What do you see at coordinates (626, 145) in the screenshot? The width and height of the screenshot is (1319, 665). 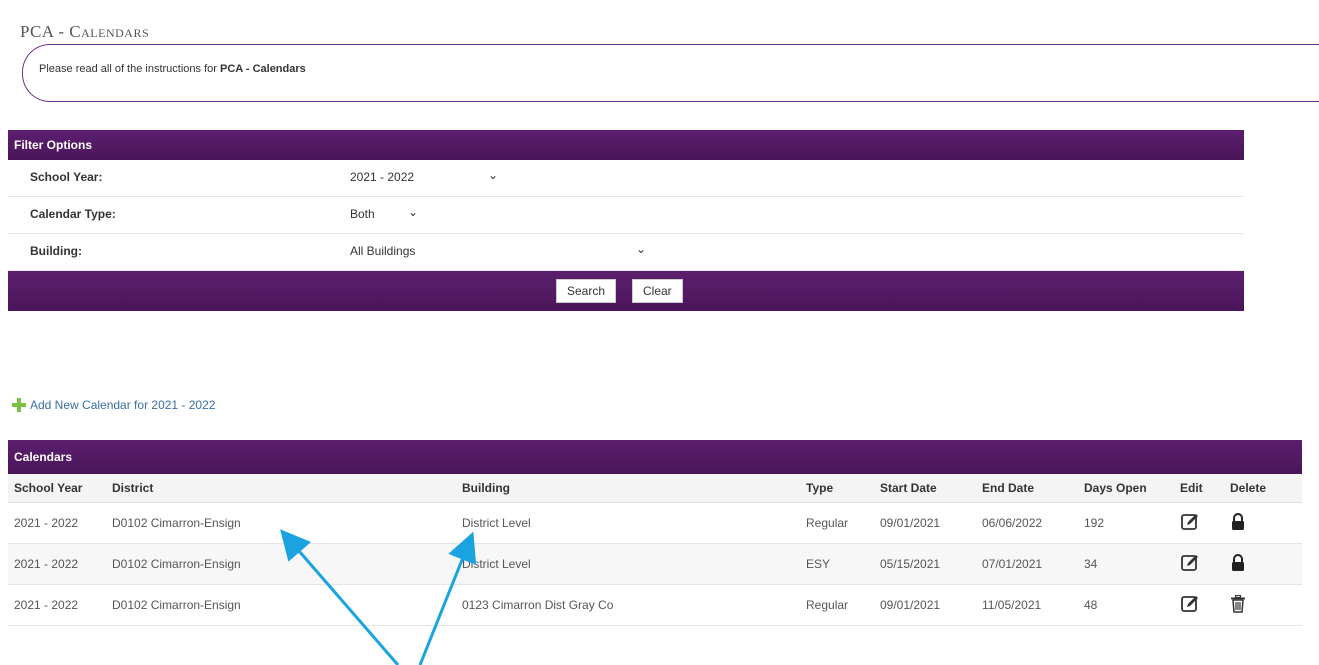 I see `filter-header: Filter Options` at bounding box center [626, 145].